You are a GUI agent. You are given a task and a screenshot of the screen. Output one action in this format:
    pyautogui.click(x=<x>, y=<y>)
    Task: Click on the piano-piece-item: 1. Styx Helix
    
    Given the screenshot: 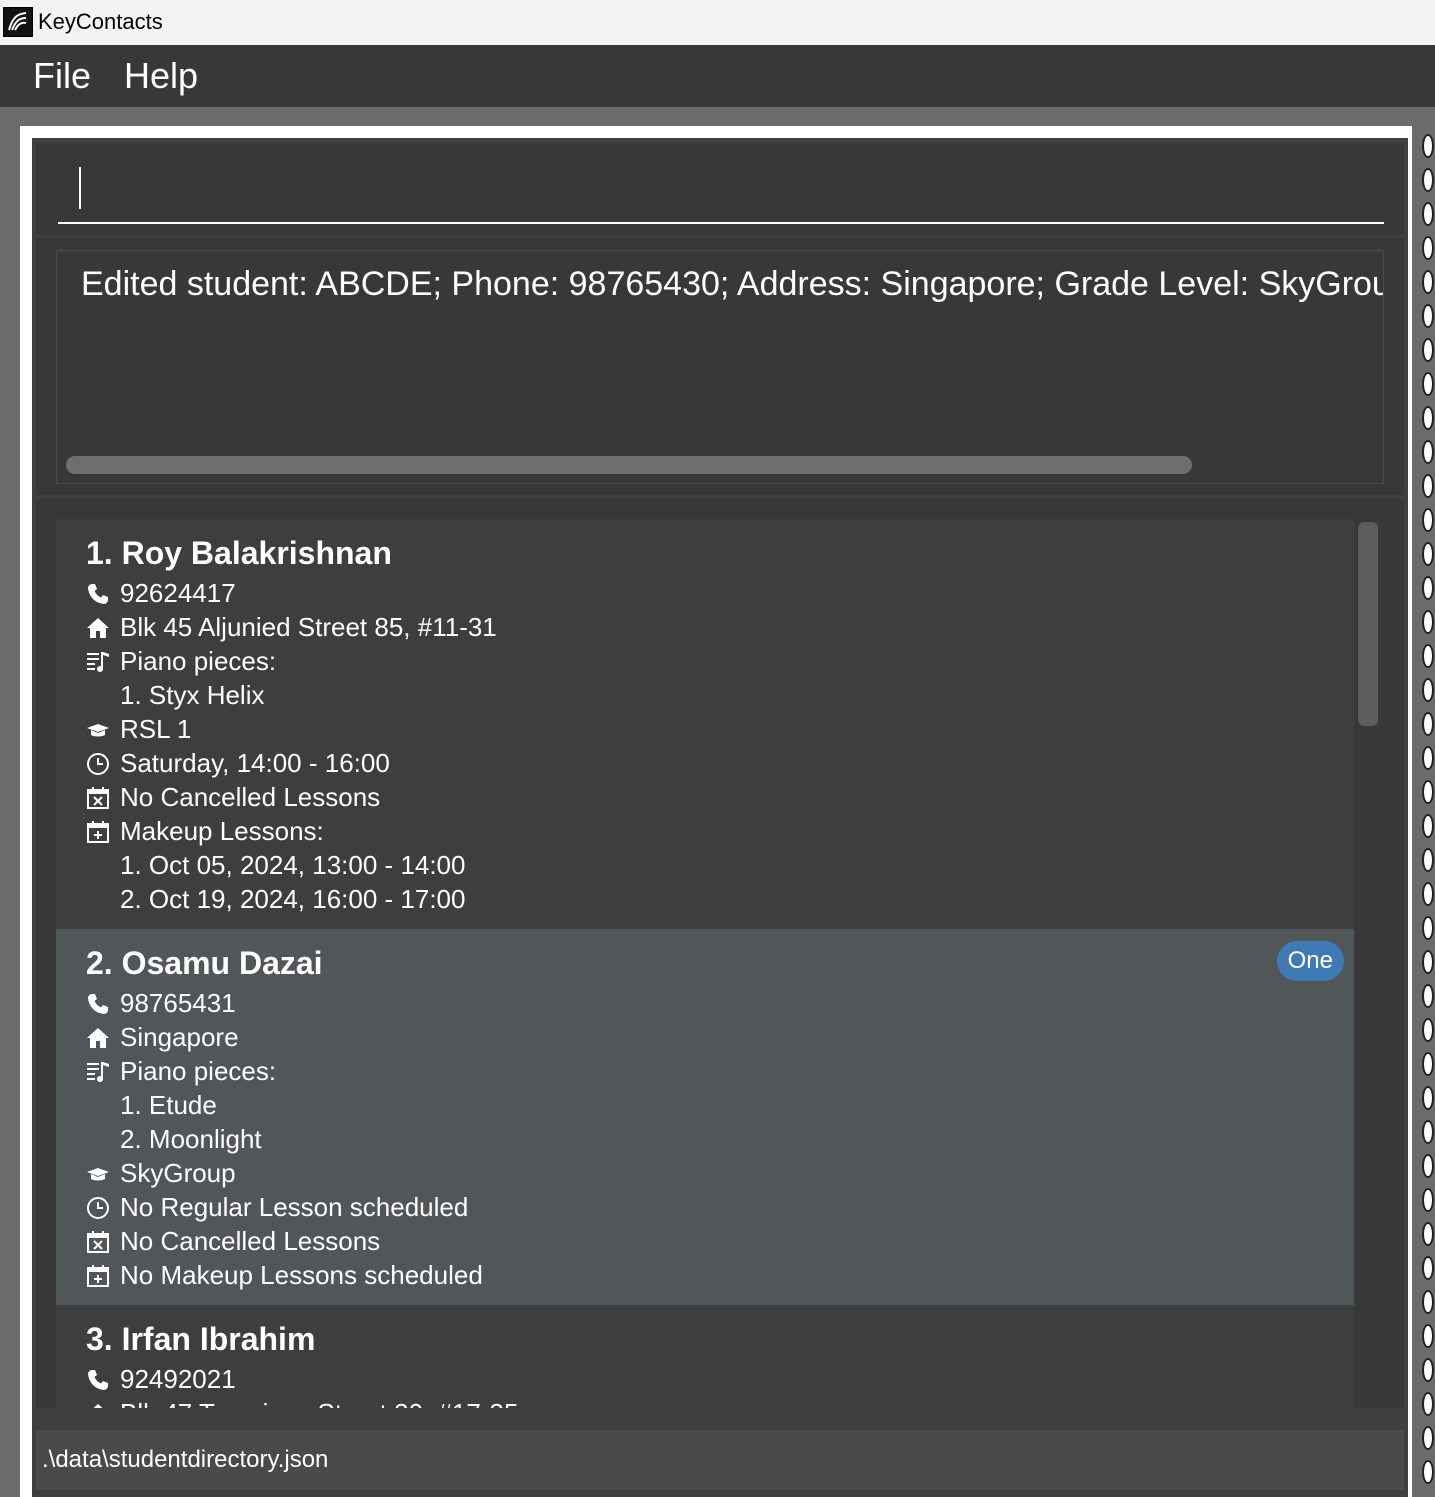 What is the action you would take?
    pyautogui.click(x=192, y=695)
    